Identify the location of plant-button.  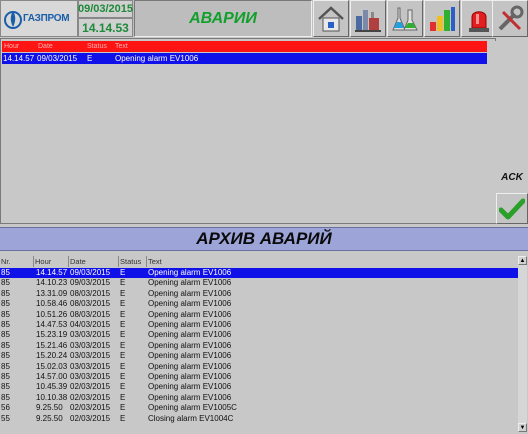
(368, 18).